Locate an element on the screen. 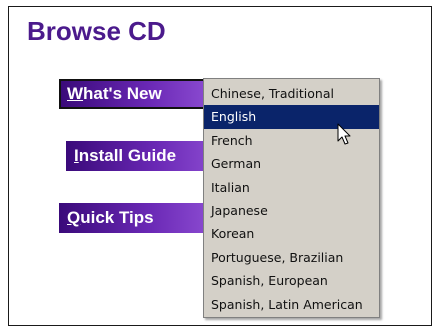 Image resolution: width=442 pixels, height=333 pixels. whats-new-label: hat's New is located at coordinates (122, 93).